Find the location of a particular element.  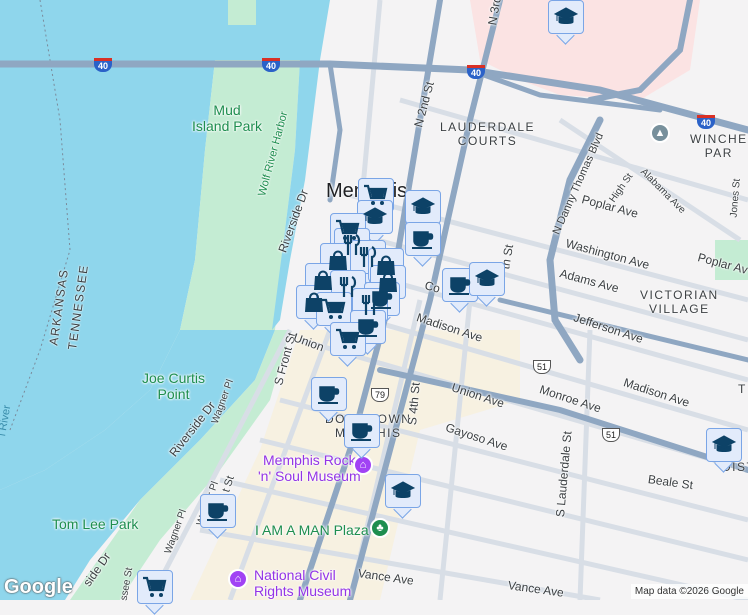

area-victorian-village: VICTORIAN VILLAGE is located at coordinates (679, 302).